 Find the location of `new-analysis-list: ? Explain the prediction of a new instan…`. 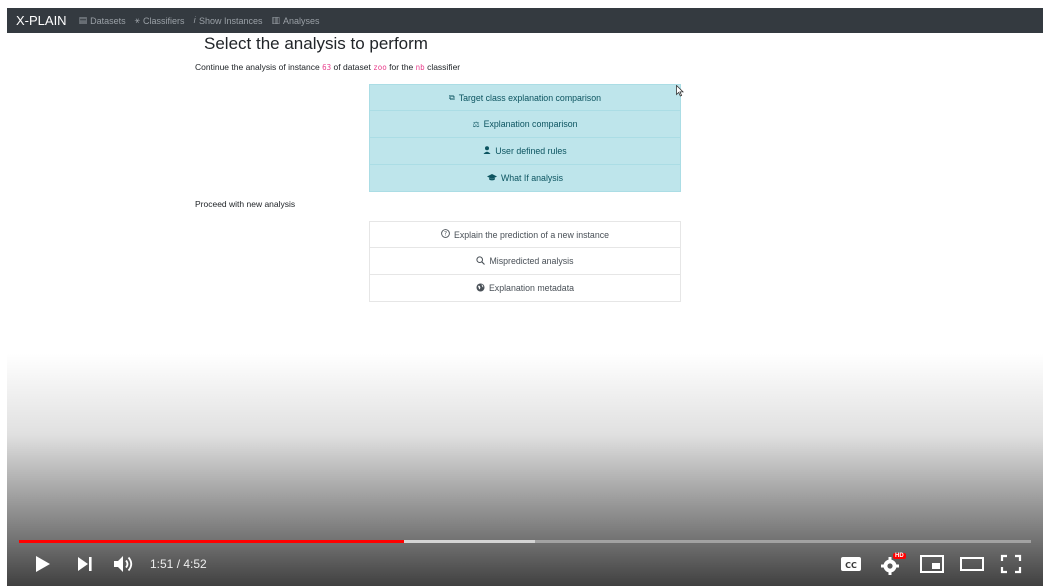

new-analysis-list: ? Explain the prediction of a new instan… is located at coordinates (525, 261).